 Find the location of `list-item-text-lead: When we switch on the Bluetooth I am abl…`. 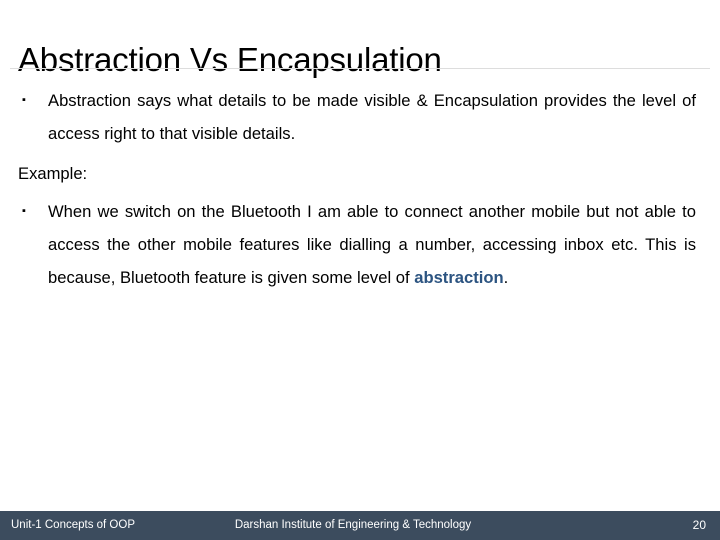

list-item-text-lead: When we switch on the Bluetooth I am abl… is located at coordinates (372, 244).